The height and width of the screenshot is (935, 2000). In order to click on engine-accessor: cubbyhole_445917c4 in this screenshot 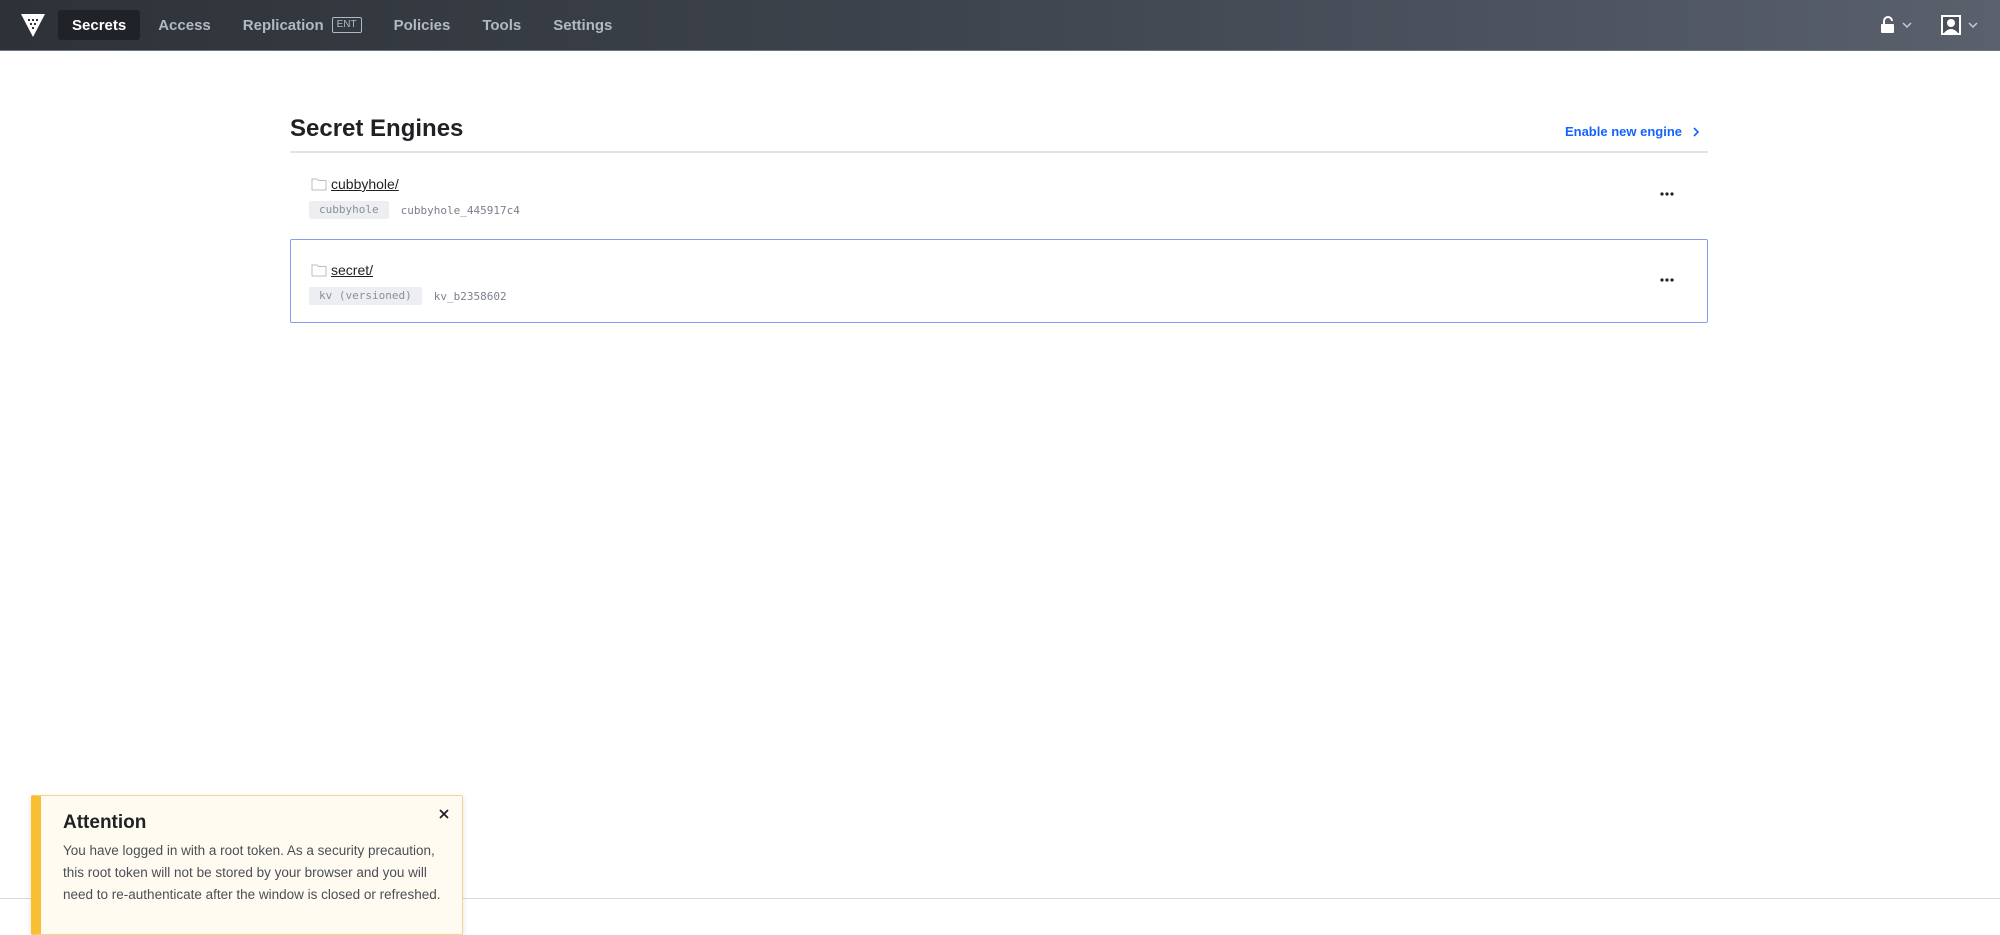, I will do `click(460, 210)`.